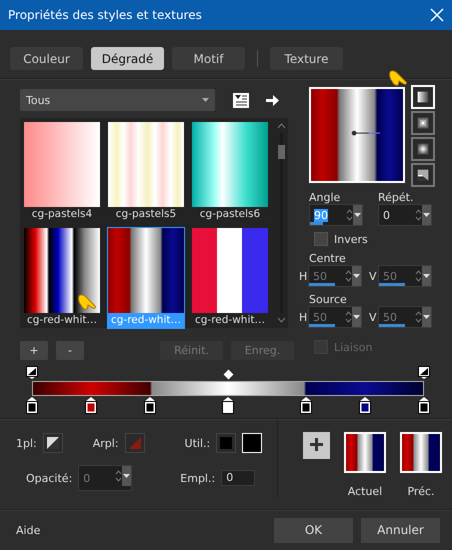 The image size is (452, 550). What do you see at coordinates (70, 350) in the screenshot?
I see `remove-button: -` at bounding box center [70, 350].